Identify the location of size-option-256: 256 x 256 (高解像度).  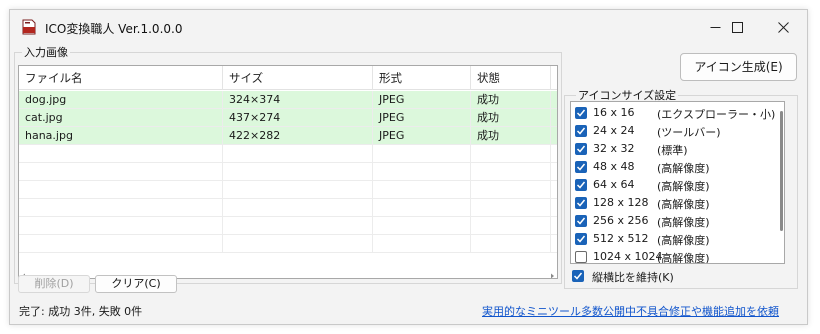
(677, 221).